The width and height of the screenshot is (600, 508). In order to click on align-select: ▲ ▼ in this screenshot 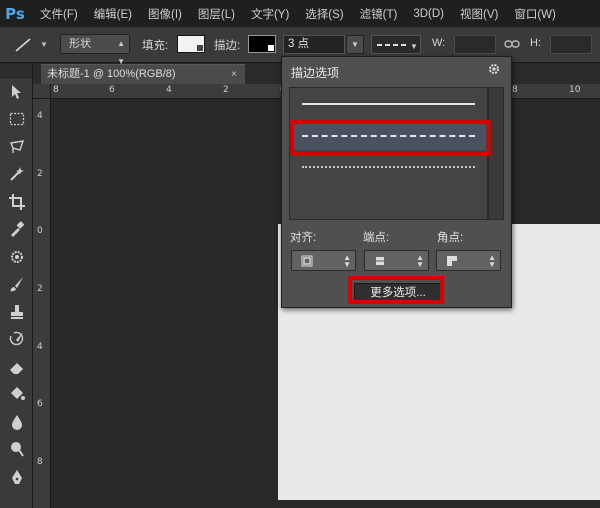, I will do `click(323, 260)`.